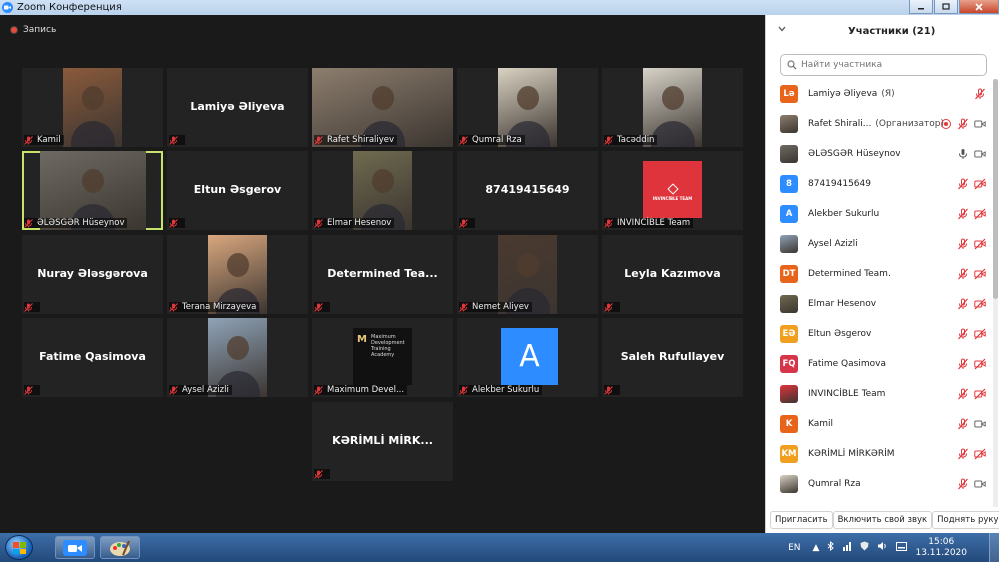  What do you see at coordinates (902, 547) in the screenshot?
I see `keyboard-icon` at bounding box center [902, 547].